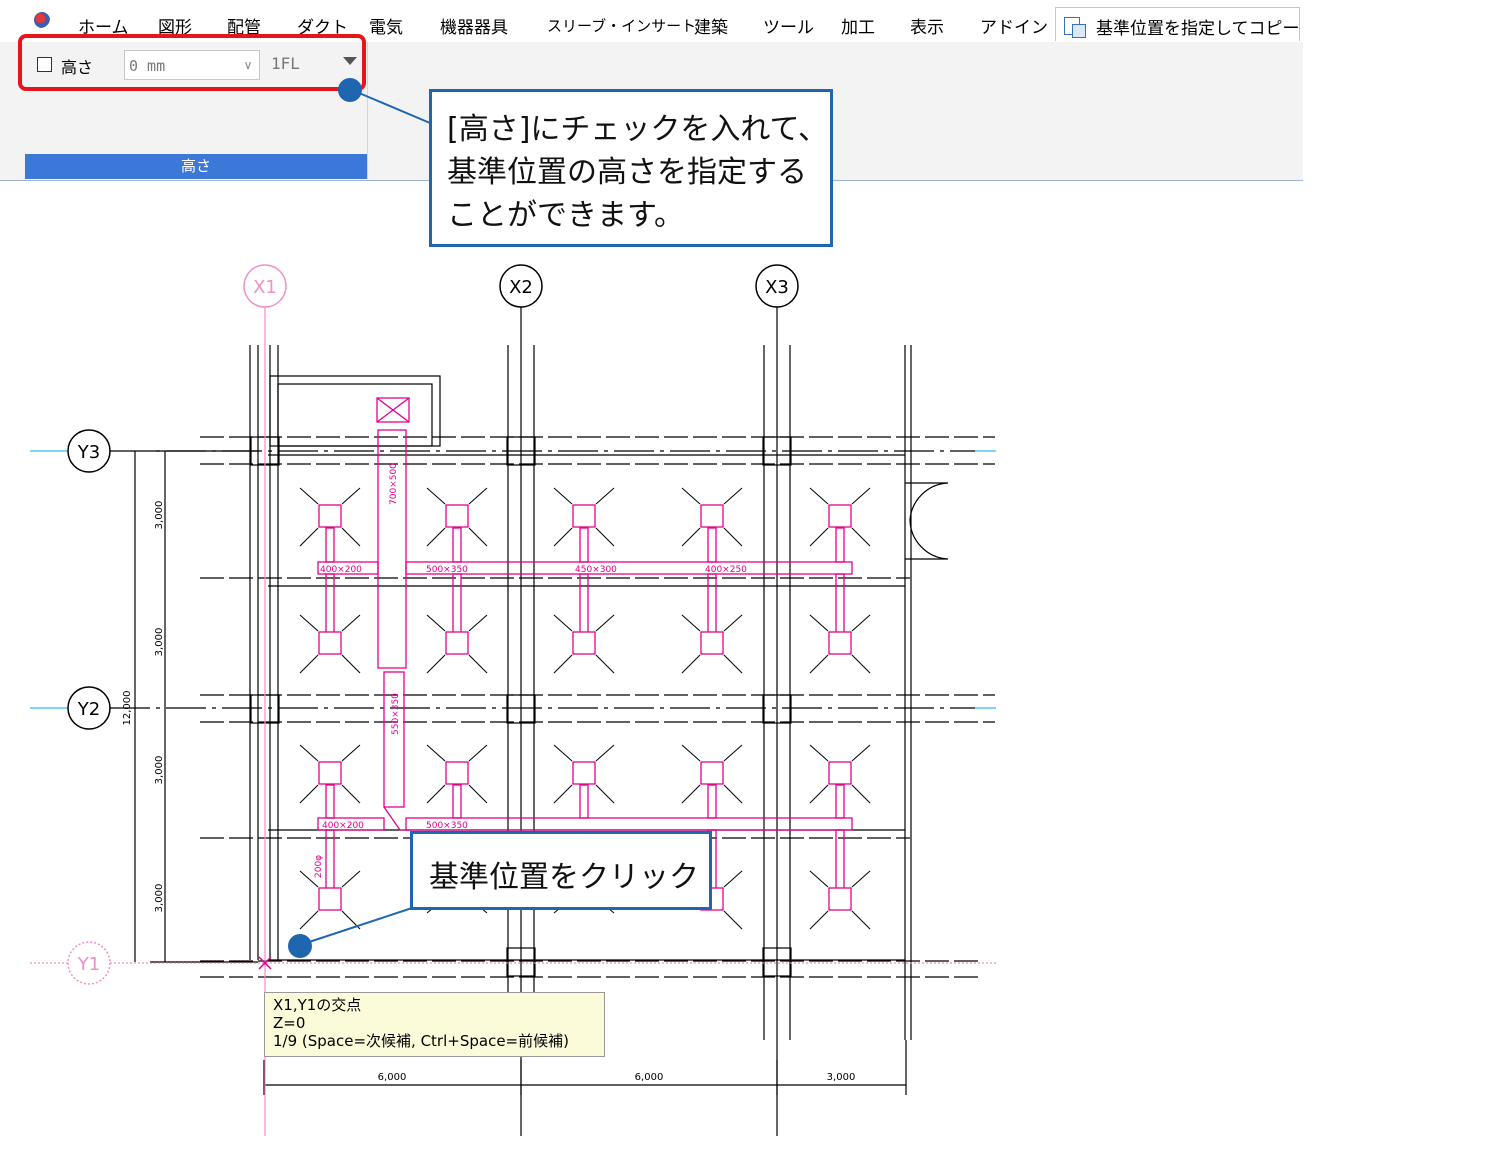  What do you see at coordinates (596, 570) in the screenshot?
I see `duct-label: 450×300` at bounding box center [596, 570].